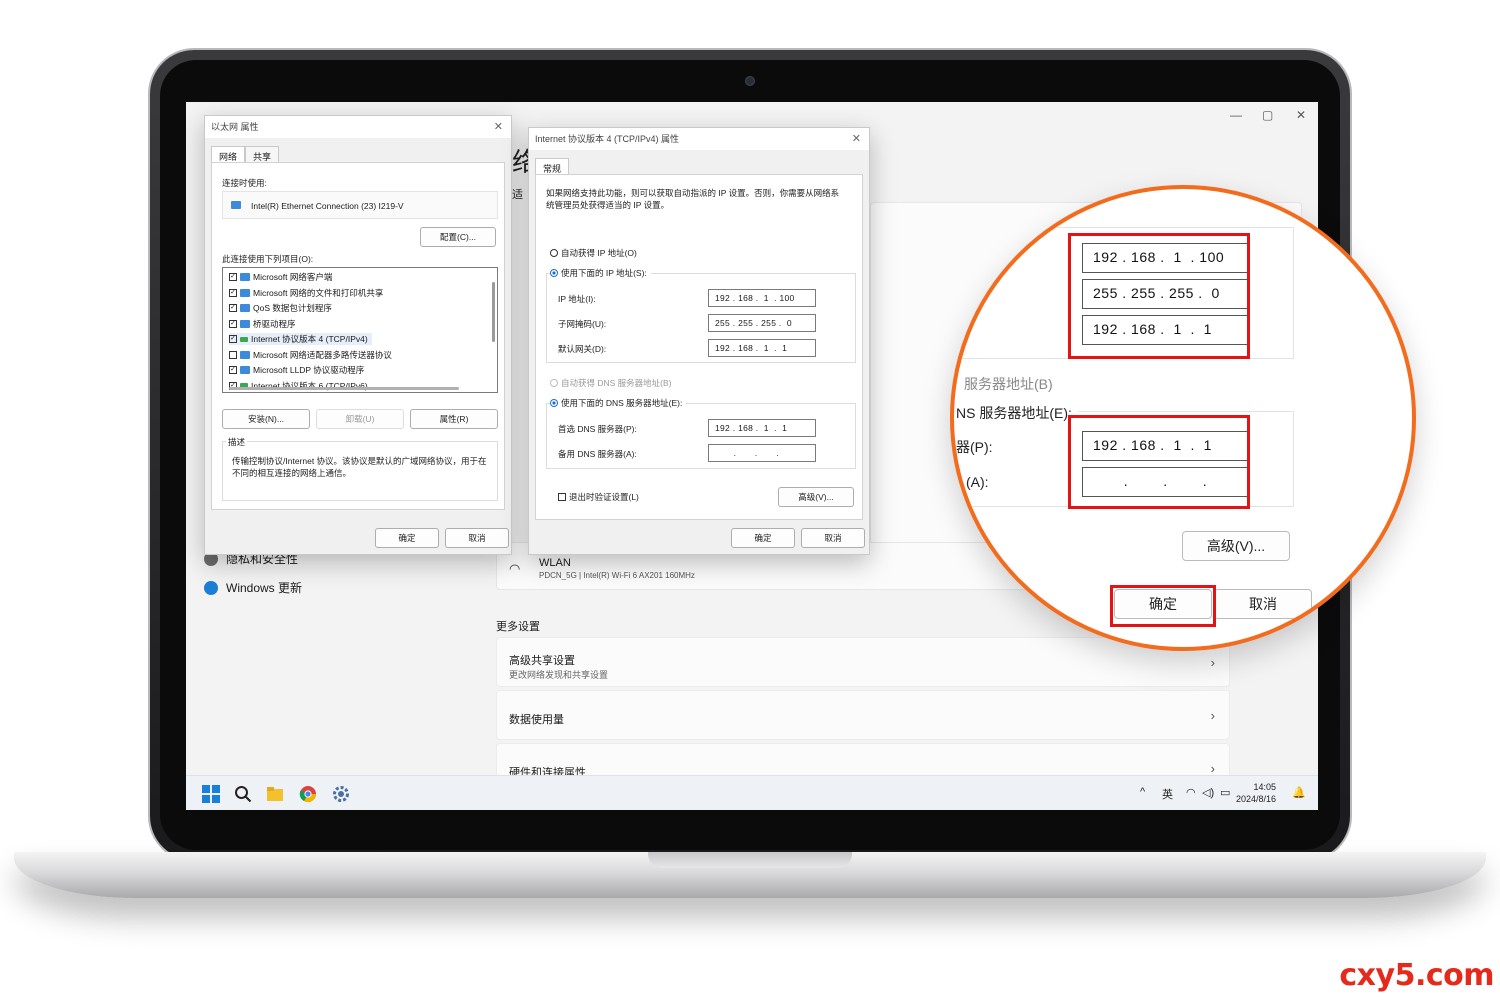  Describe the element at coordinates (582, 349) in the screenshot. I see `gateway-label: 默认网关(D):` at that location.